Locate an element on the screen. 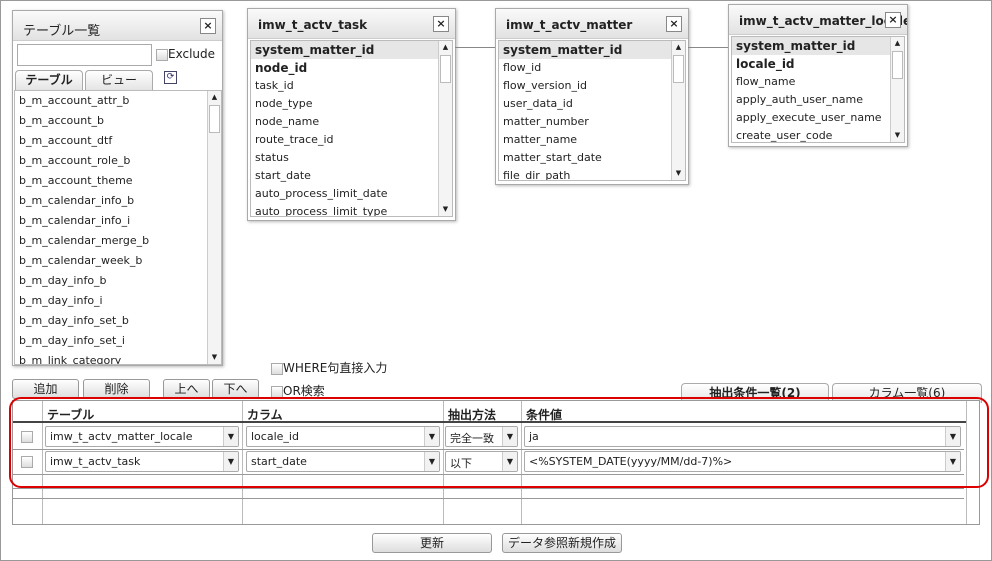 The image size is (992, 561). table-search-input is located at coordinates (84, 55).